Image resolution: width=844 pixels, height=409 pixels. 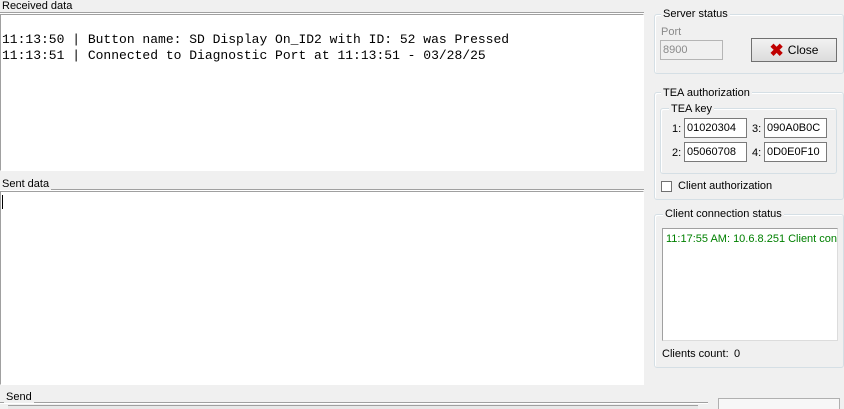 What do you see at coordinates (779, 403) in the screenshot?
I see `send-button` at bounding box center [779, 403].